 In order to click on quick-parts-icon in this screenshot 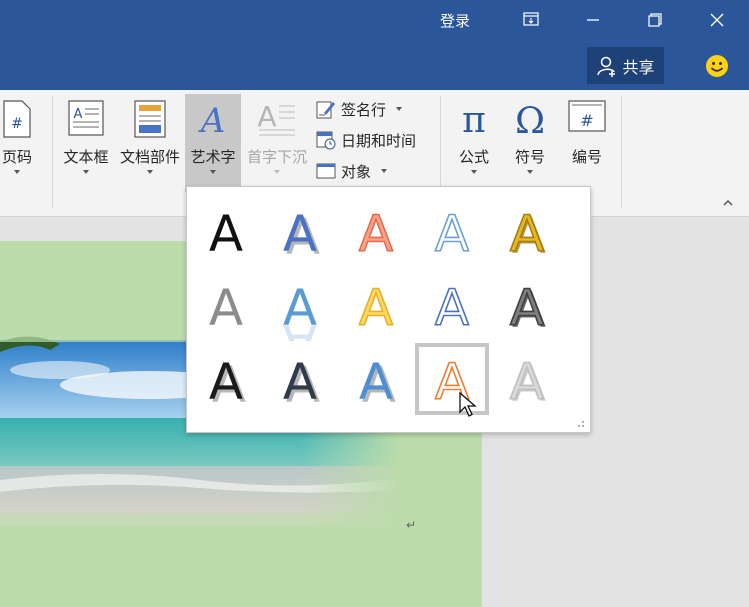, I will do `click(150, 119)`.